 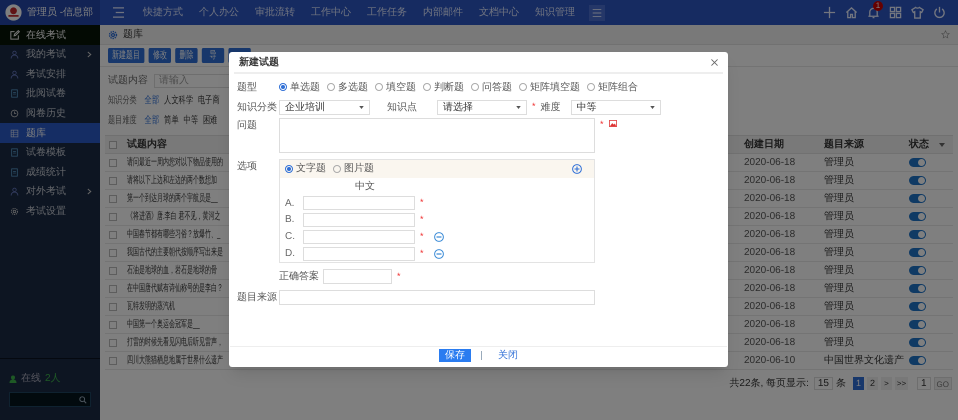 I want to click on sidebar-item: 对外考试, so click(x=50, y=192).